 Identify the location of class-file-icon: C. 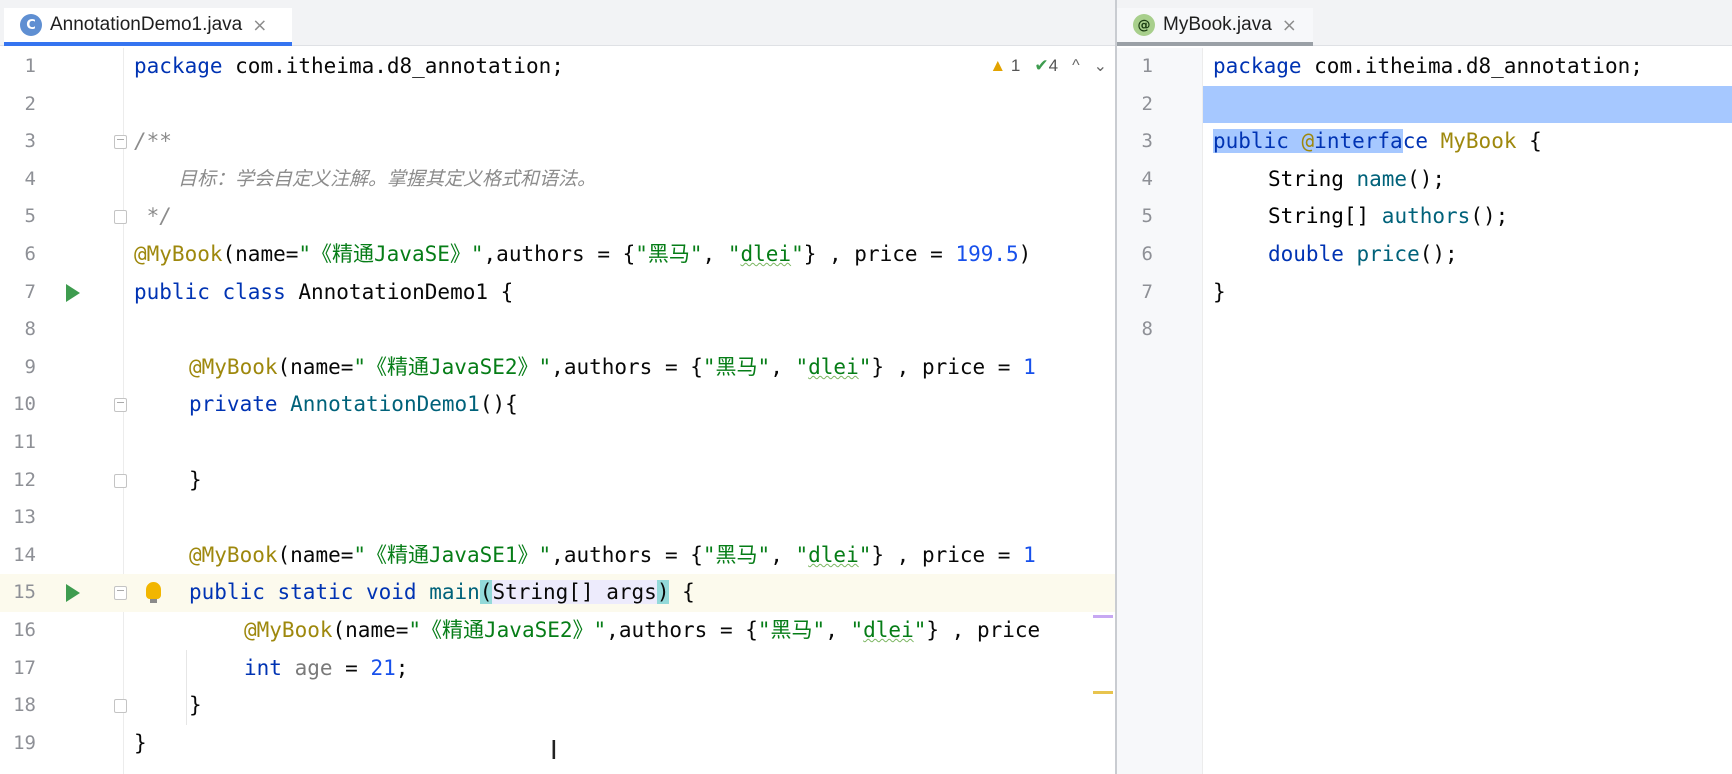
(31, 25).